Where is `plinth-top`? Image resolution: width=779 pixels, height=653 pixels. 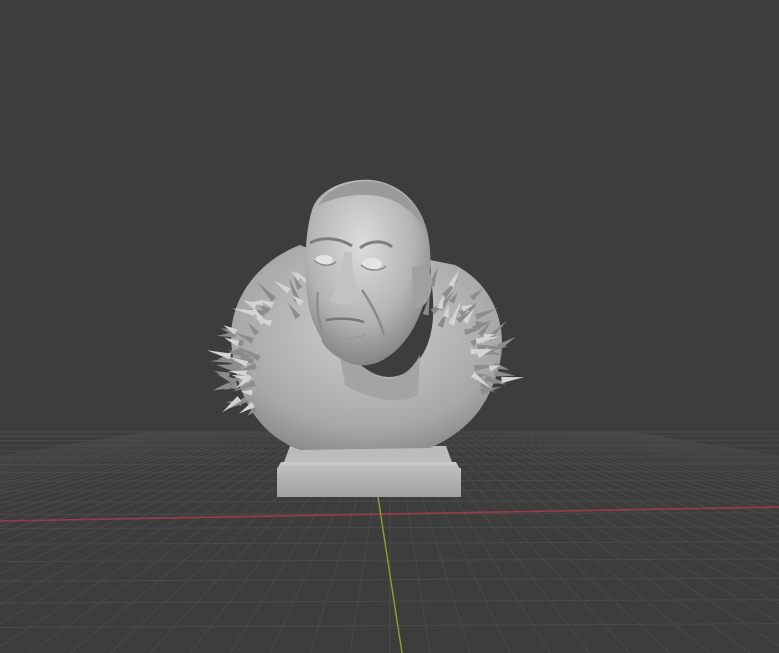
plinth-top is located at coordinates (368, 465).